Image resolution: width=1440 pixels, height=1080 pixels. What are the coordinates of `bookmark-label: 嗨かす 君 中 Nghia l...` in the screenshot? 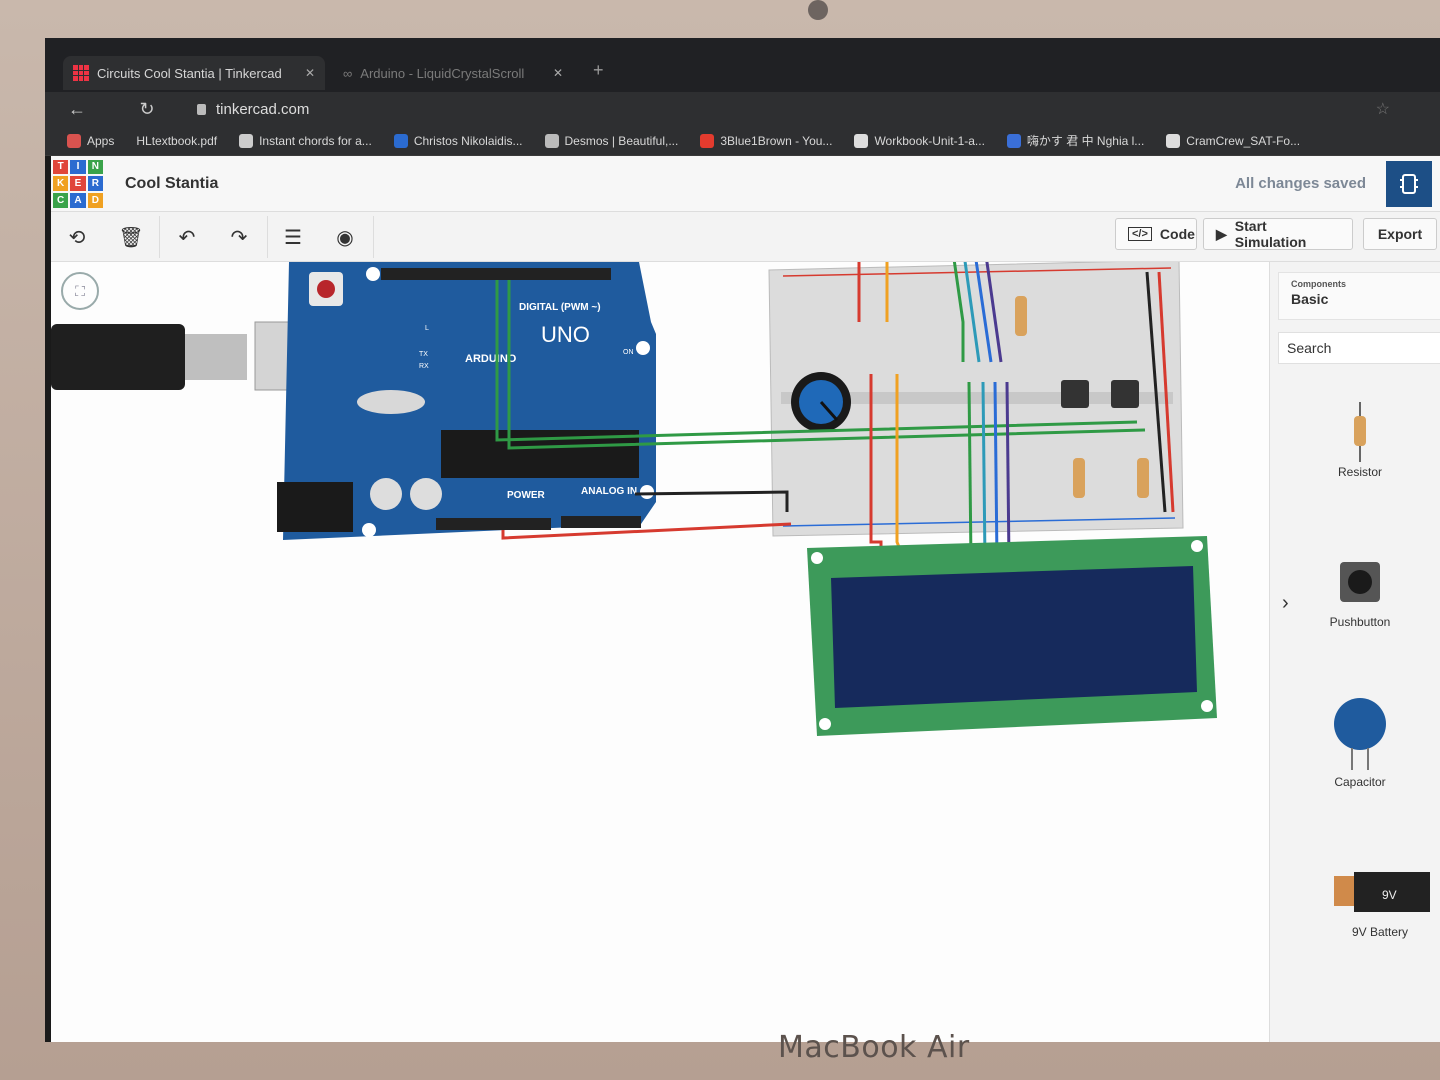 It's located at (1085, 141).